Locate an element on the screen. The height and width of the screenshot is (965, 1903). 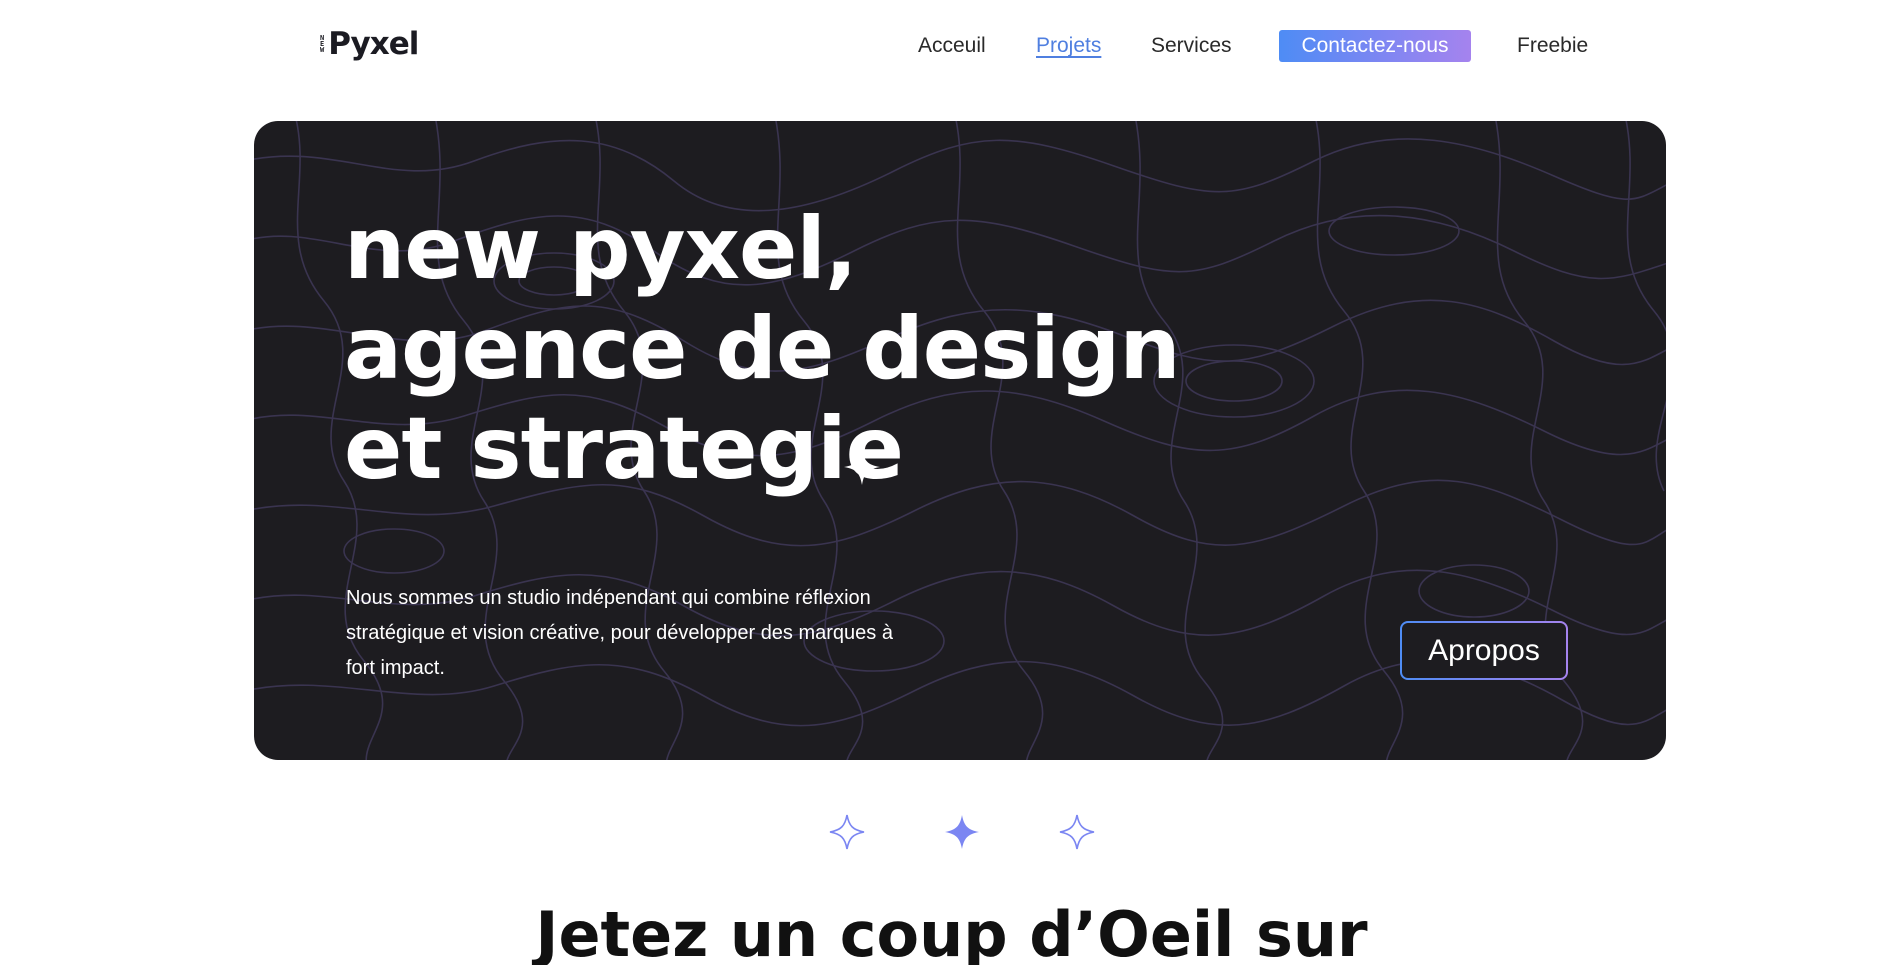
hero-title-line: et strategie is located at coordinates (624, 449).